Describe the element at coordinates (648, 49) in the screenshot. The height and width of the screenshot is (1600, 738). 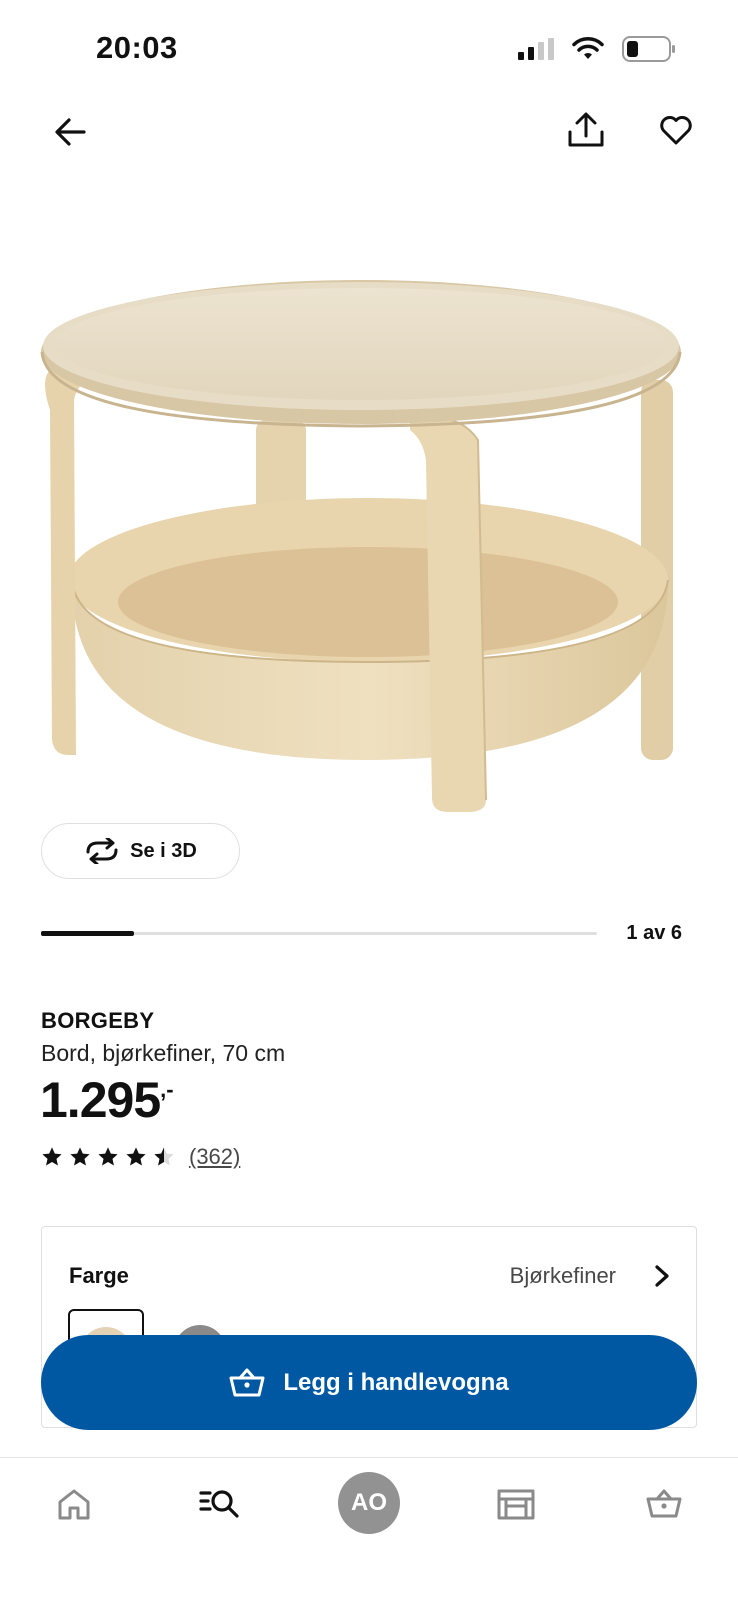
I see `battery-icon` at that location.